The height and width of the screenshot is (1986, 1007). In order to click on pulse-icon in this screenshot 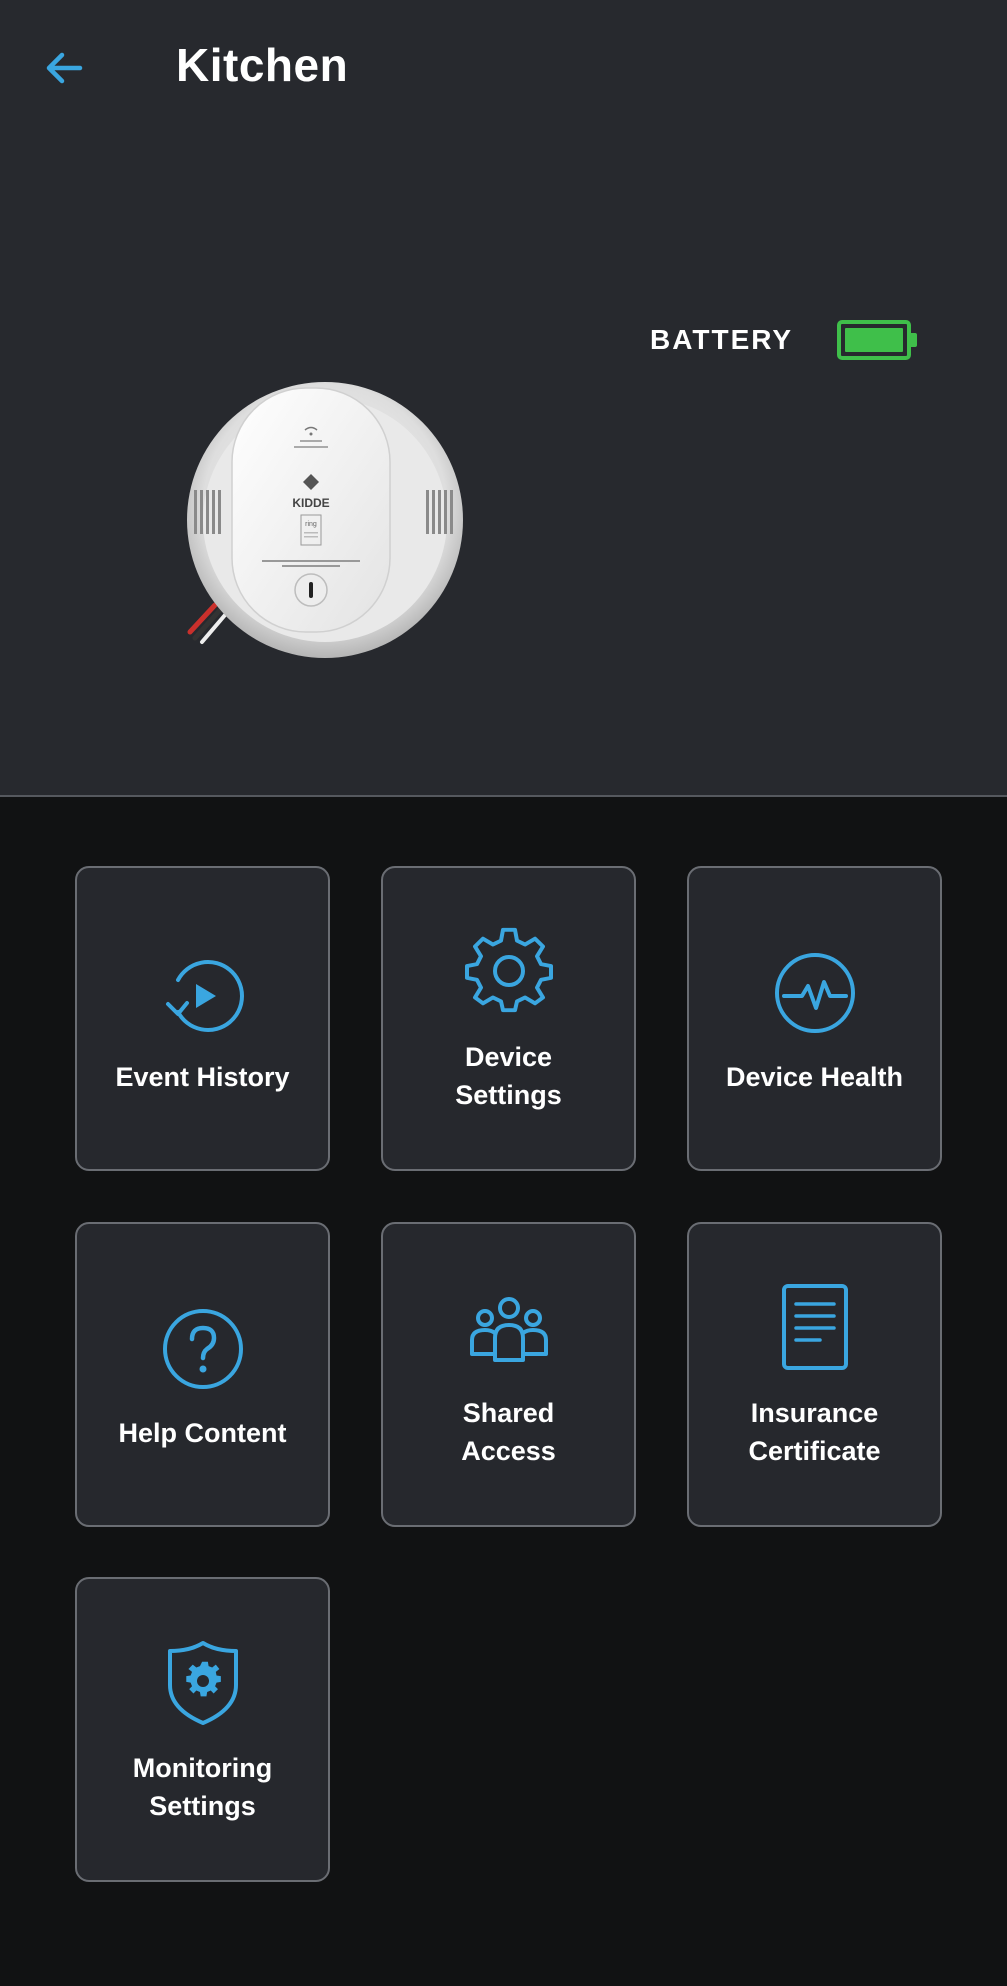, I will do `click(814, 993)`.